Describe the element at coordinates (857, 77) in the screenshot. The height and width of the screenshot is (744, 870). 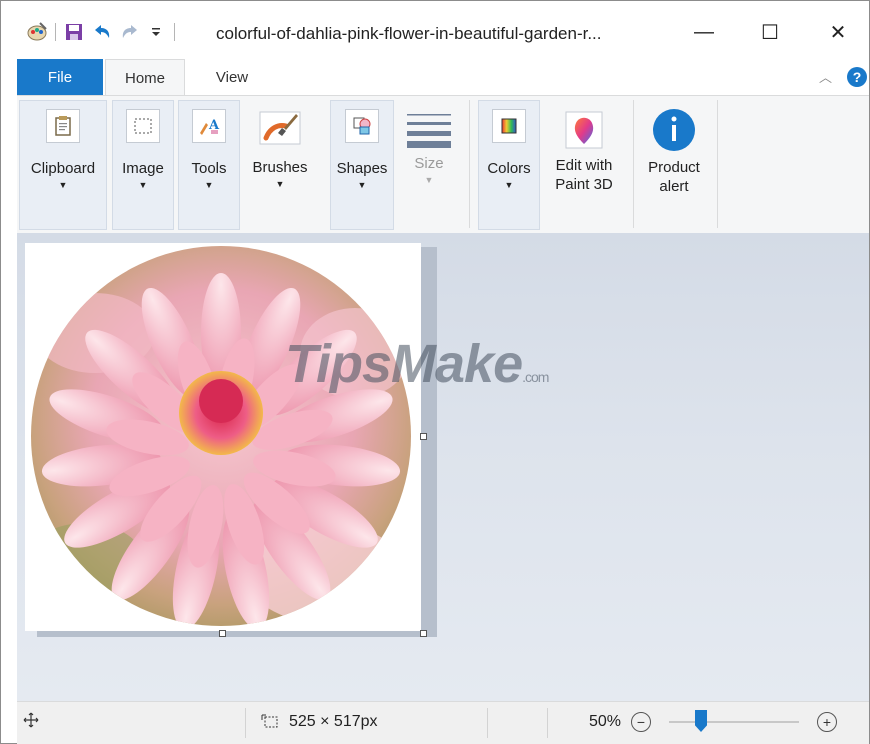
I see `help-icon: ?` at that location.